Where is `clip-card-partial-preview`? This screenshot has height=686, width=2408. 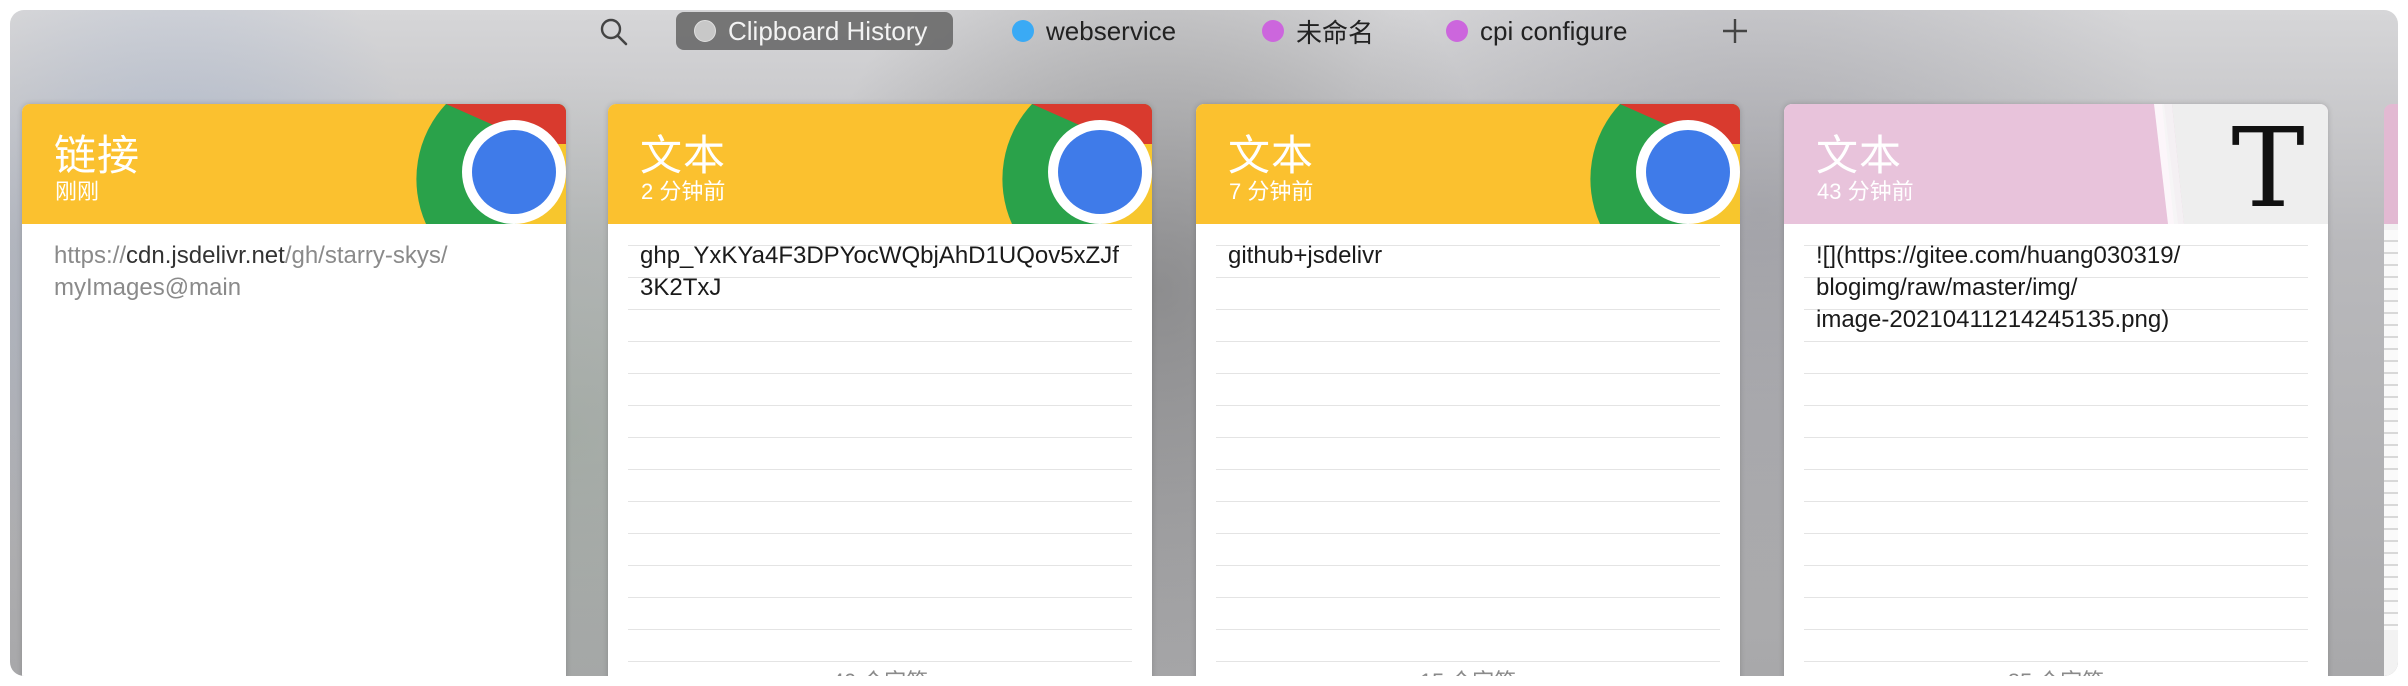 clip-card-partial-preview is located at coordinates (2391, 430).